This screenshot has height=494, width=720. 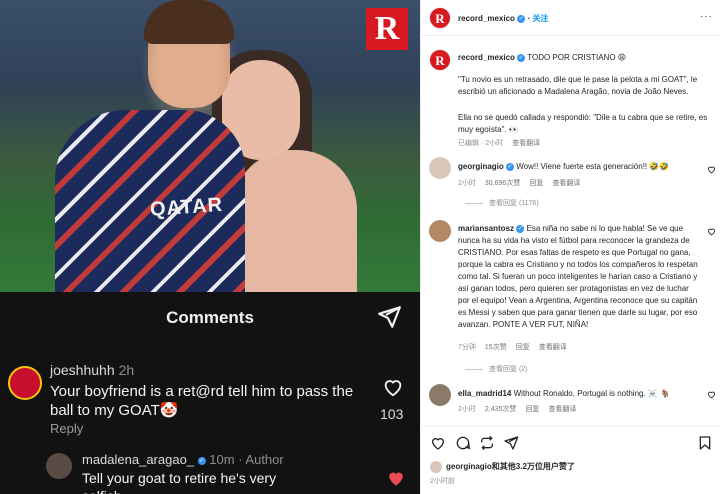 What do you see at coordinates (526, 143) in the screenshot?
I see `caption-translate-link: 查看翻译` at bounding box center [526, 143].